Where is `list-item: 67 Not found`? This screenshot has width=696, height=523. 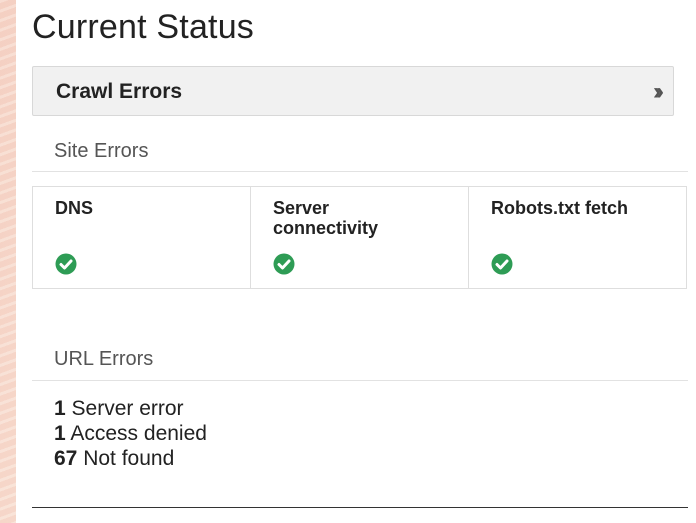
list-item: 67 Not found is located at coordinates (130, 458).